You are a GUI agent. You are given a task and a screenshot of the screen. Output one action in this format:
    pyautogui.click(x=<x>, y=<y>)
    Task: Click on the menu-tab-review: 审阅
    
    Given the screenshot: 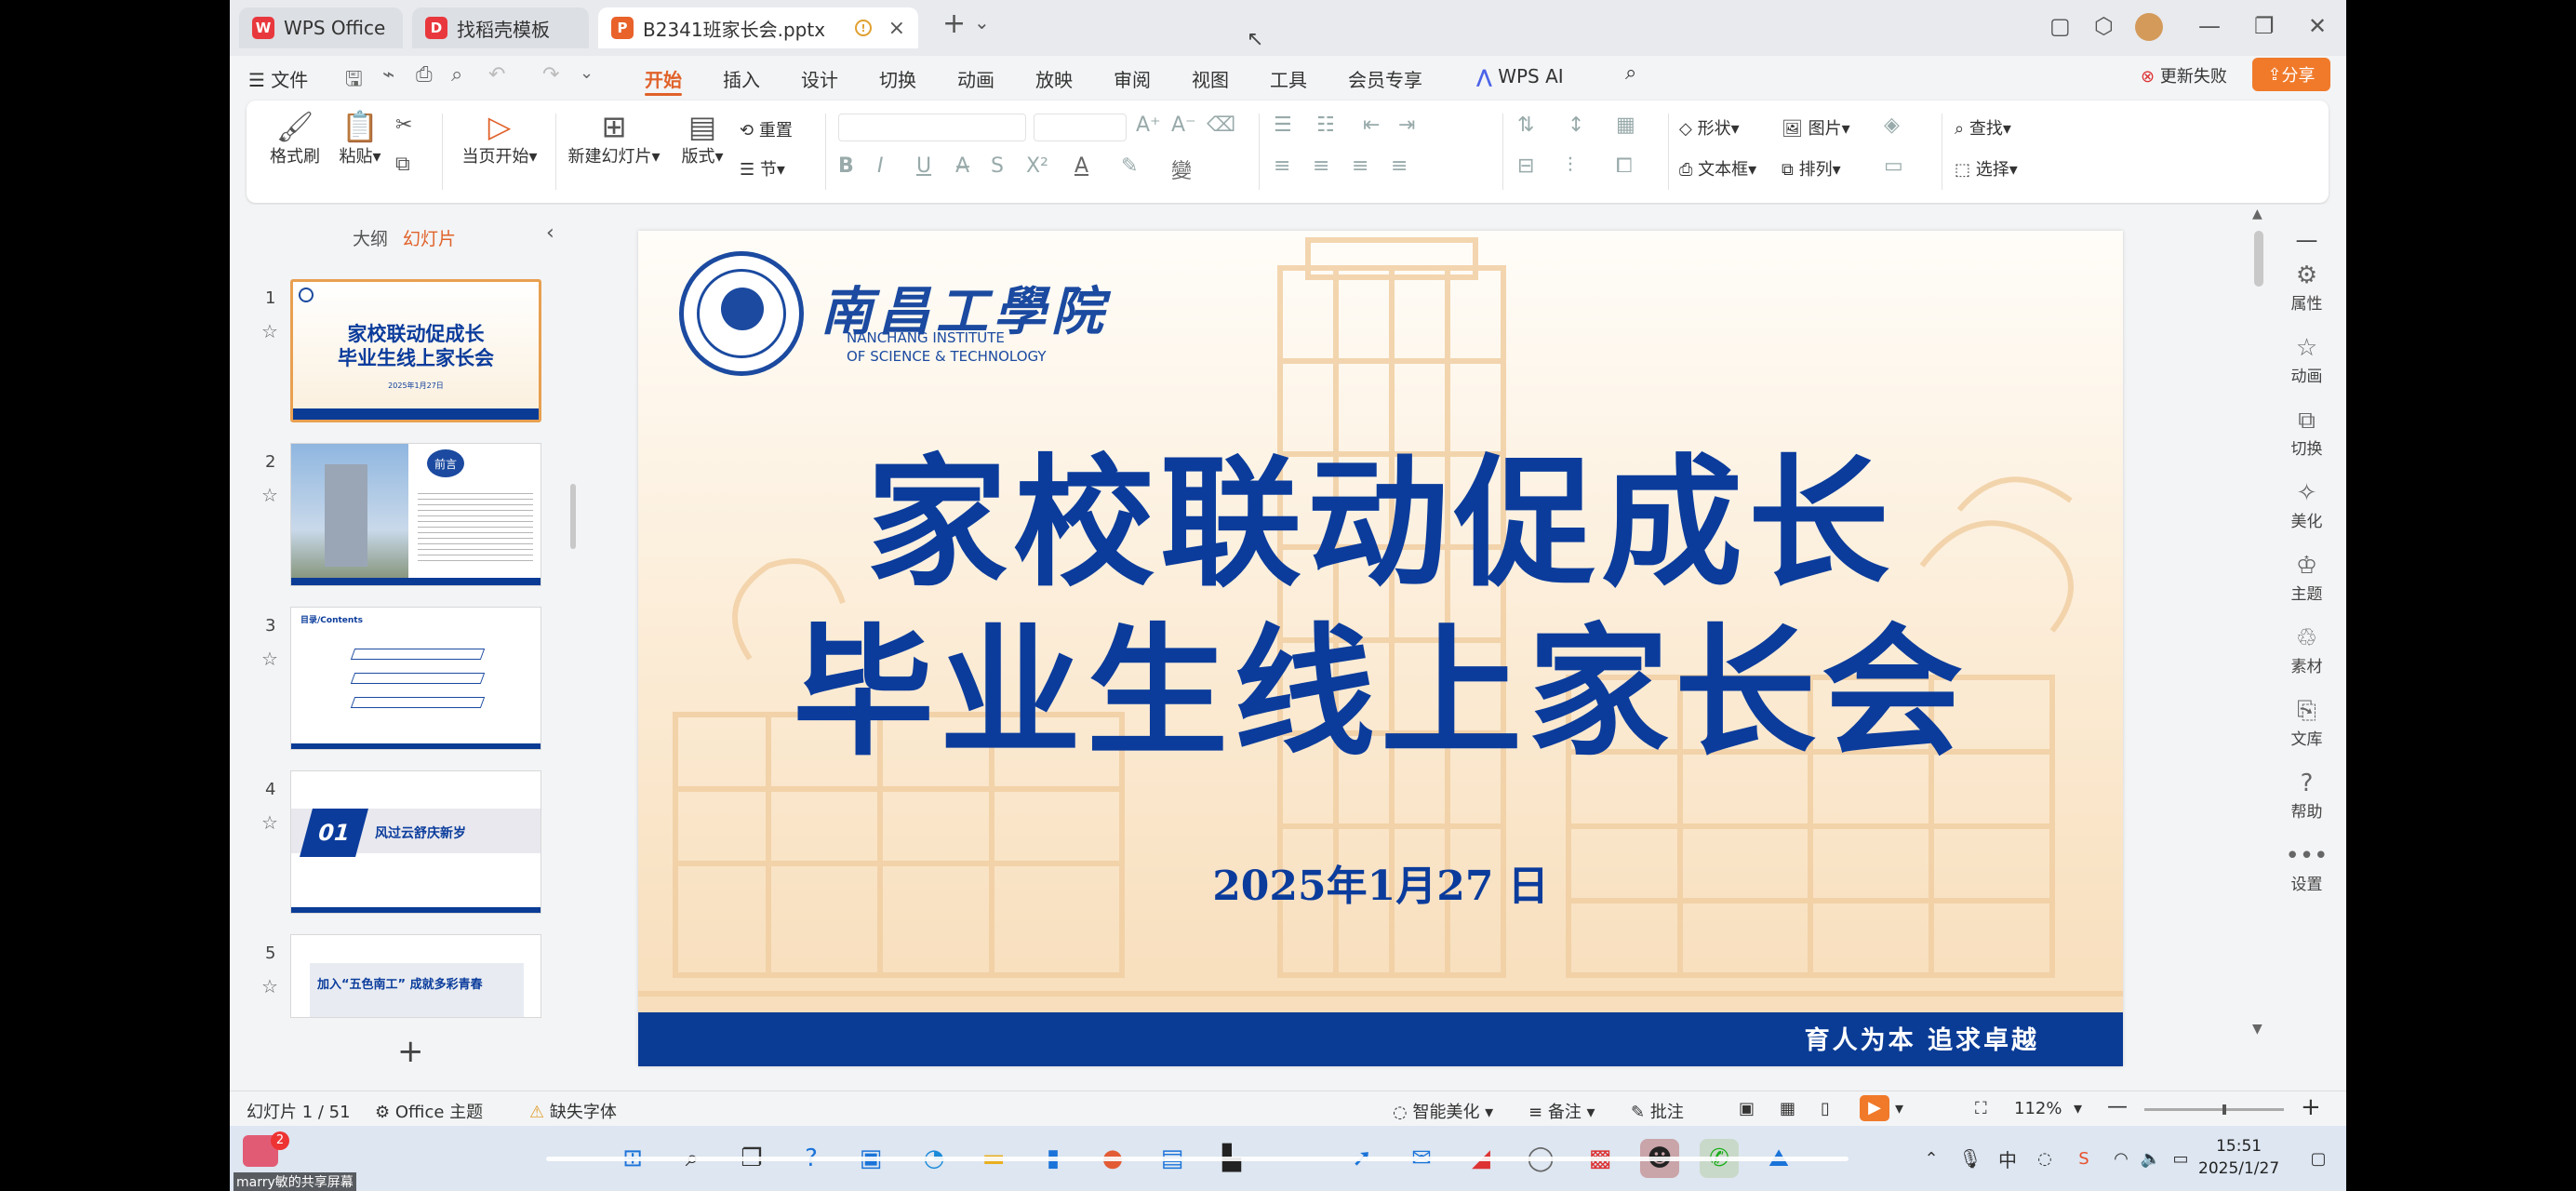 What is the action you would take?
    pyautogui.click(x=1132, y=78)
    